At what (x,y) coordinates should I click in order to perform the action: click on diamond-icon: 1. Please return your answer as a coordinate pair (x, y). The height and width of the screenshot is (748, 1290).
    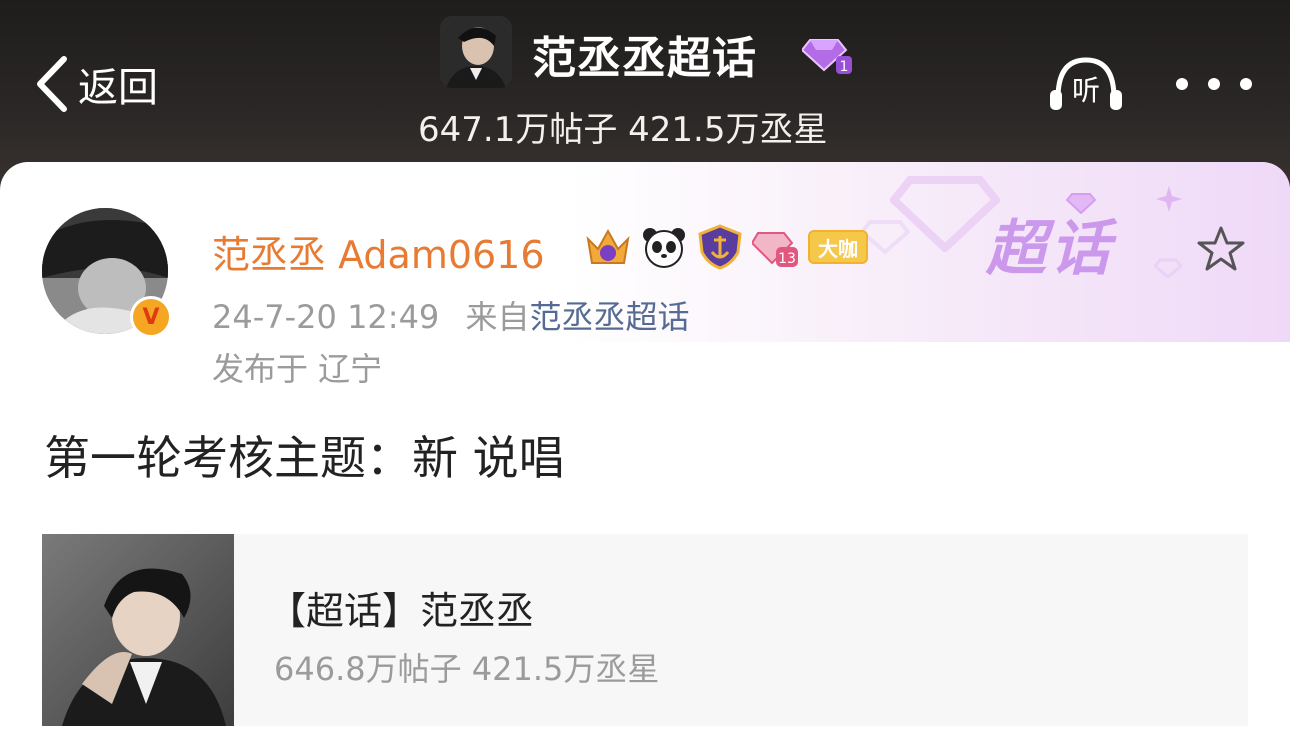
    Looking at the image, I should click on (826, 57).